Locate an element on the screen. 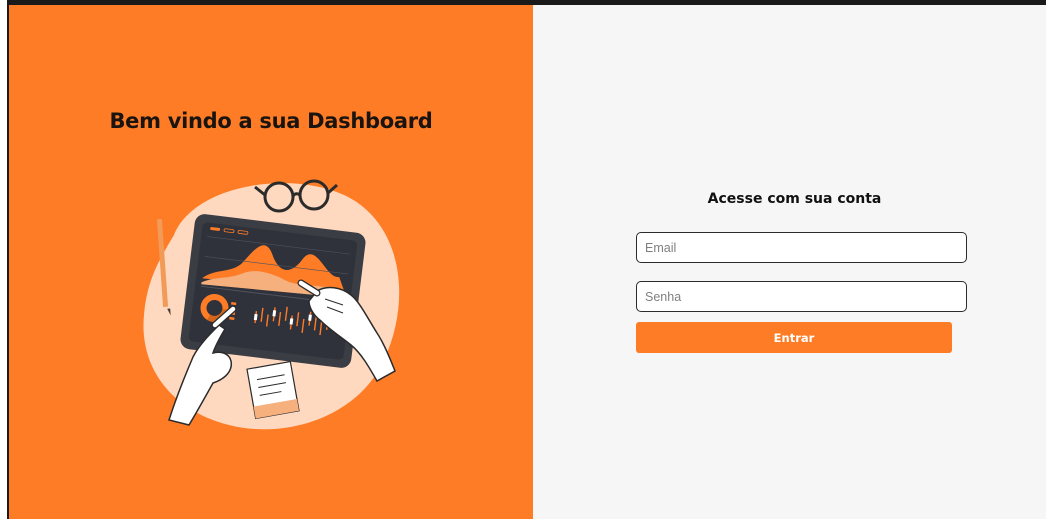 The width and height of the screenshot is (1046, 519). sticky-note-icon is located at coordinates (273, 390).